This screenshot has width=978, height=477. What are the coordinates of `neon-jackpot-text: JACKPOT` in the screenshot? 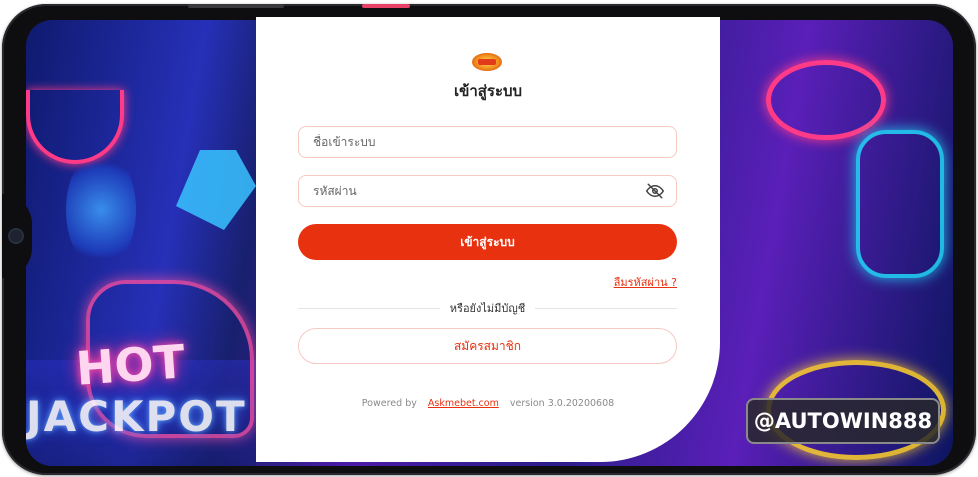 It's located at (136, 416).